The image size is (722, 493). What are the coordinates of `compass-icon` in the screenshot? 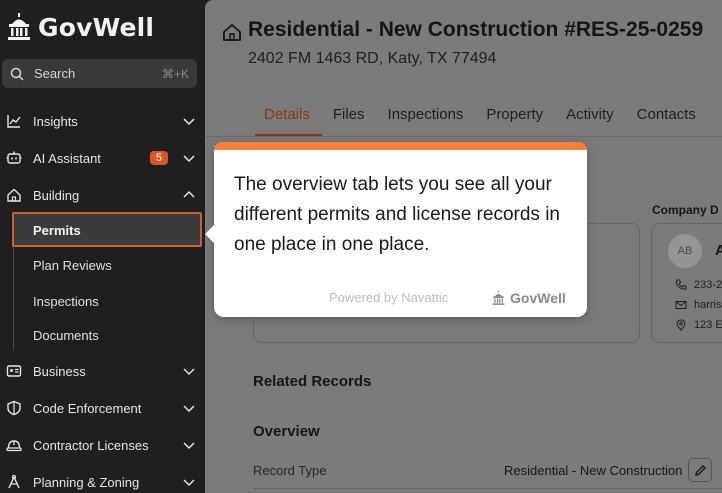 It's located at (14, 482).